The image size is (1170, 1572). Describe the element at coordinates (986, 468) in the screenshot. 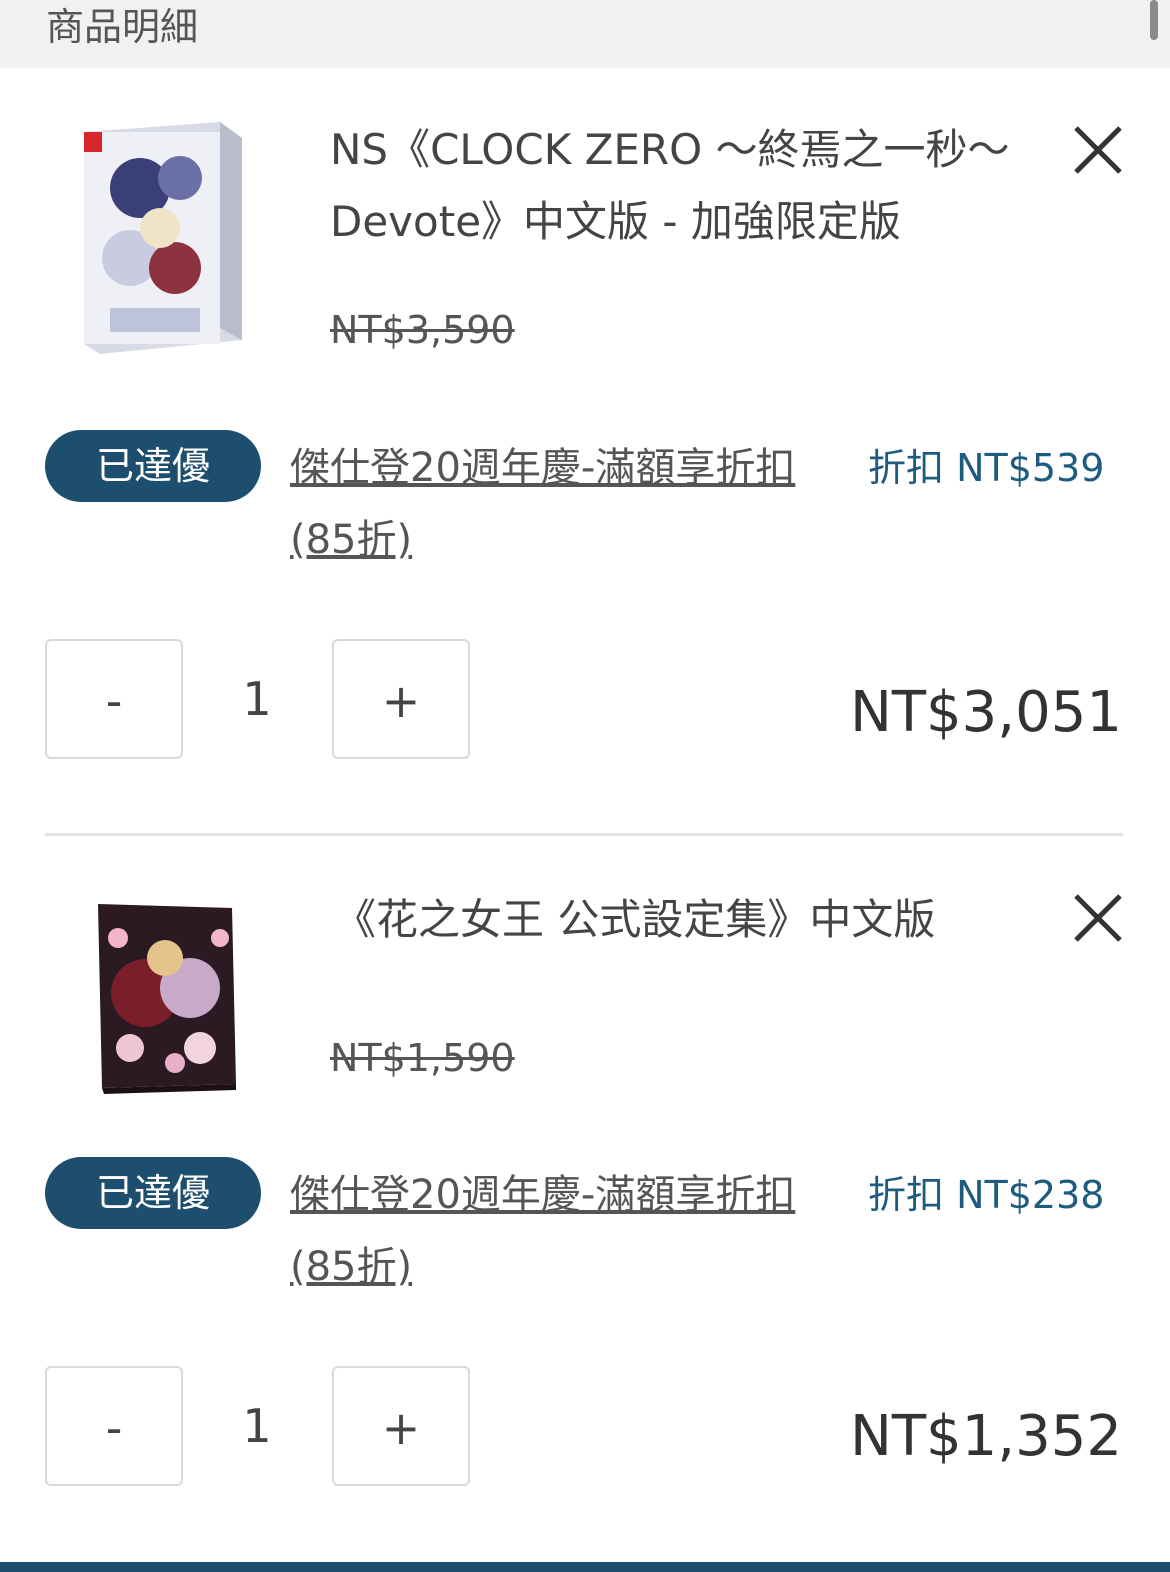

I see `discount-amount: 折扣 NT$539` at that location.